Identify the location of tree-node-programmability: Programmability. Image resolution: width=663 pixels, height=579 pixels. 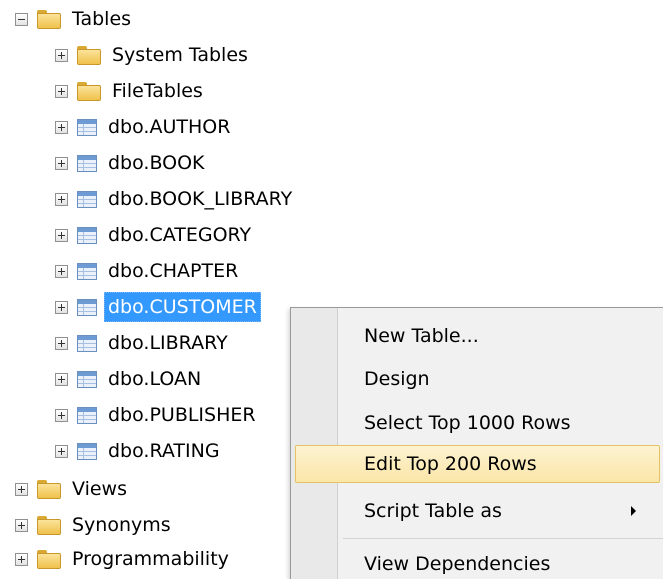
(124, 559).